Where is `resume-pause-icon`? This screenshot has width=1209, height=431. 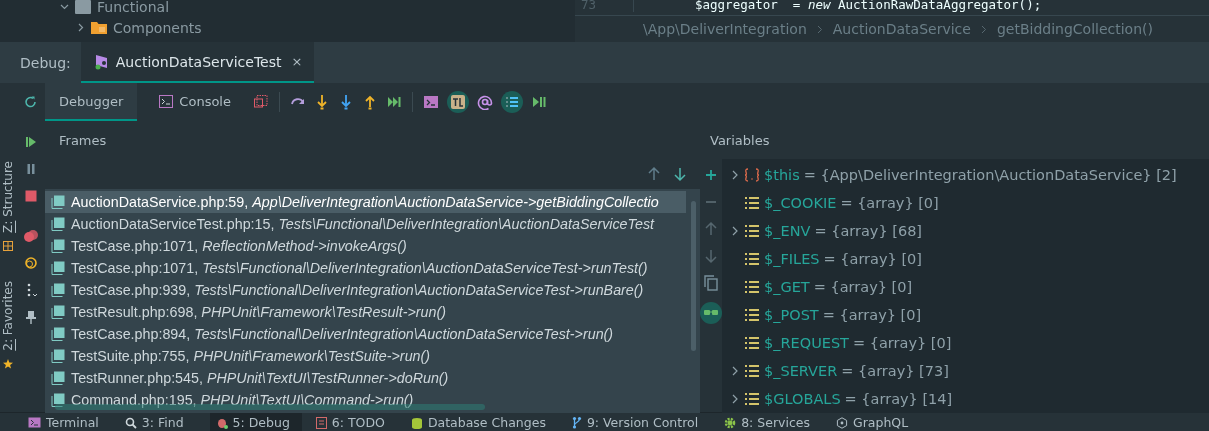
resume-pause-icon is located at coordinates (538, 102).